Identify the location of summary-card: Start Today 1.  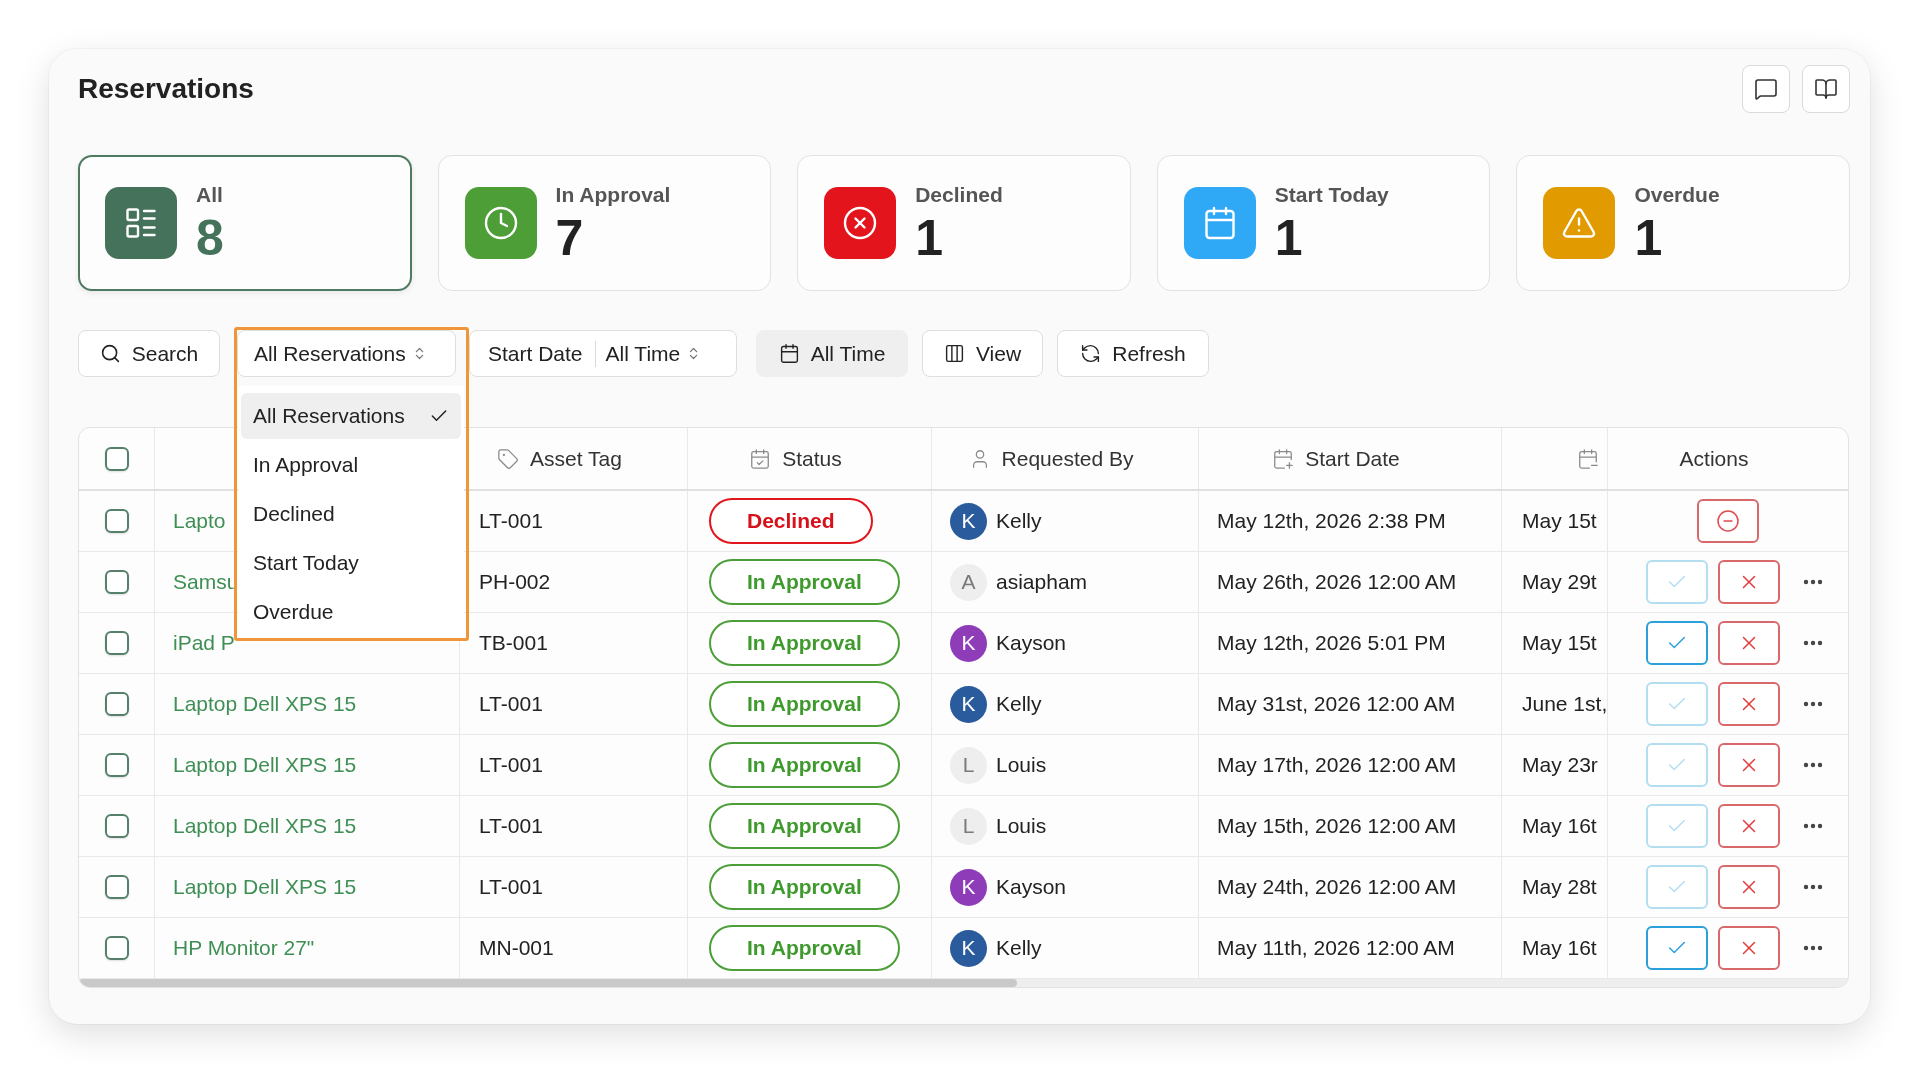
(1323, 223).